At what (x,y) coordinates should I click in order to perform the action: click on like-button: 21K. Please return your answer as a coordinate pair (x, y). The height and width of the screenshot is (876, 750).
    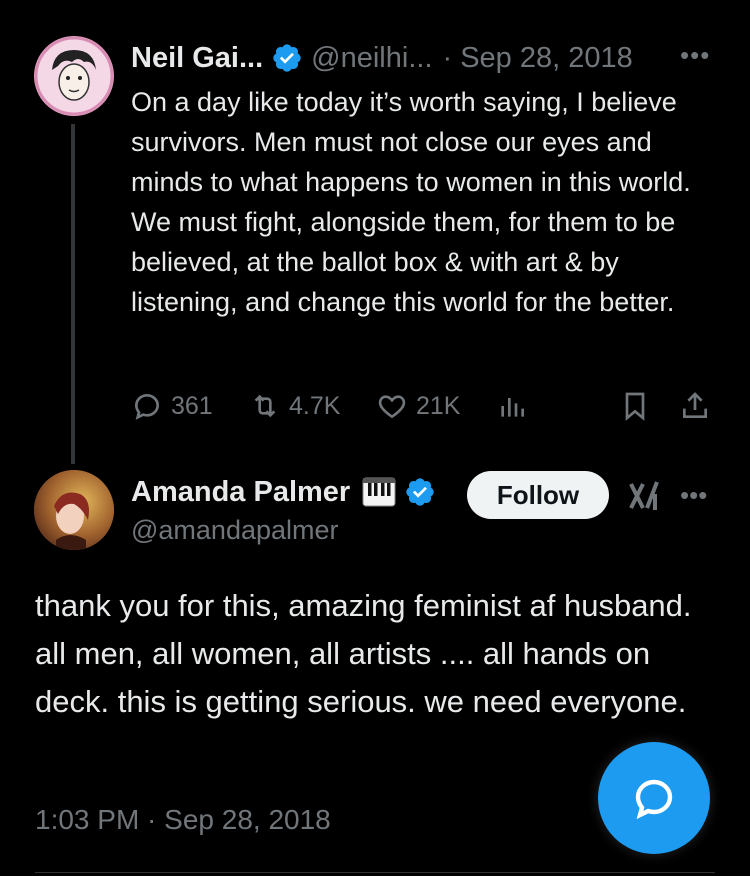
    Looking at the image, I should click on (418, 406).